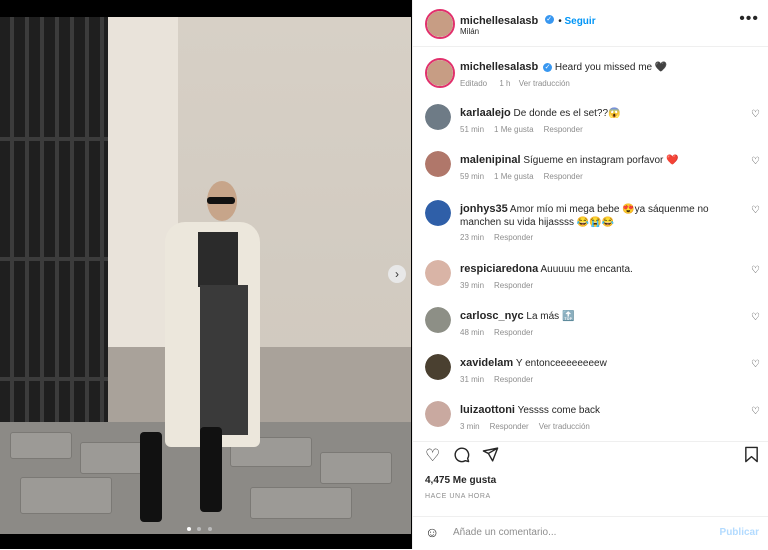 The image size is (768, 550). I want to click on post-actions: ♡ 4,475 Me gusta HACE UNA HORA, so click(590, 474).